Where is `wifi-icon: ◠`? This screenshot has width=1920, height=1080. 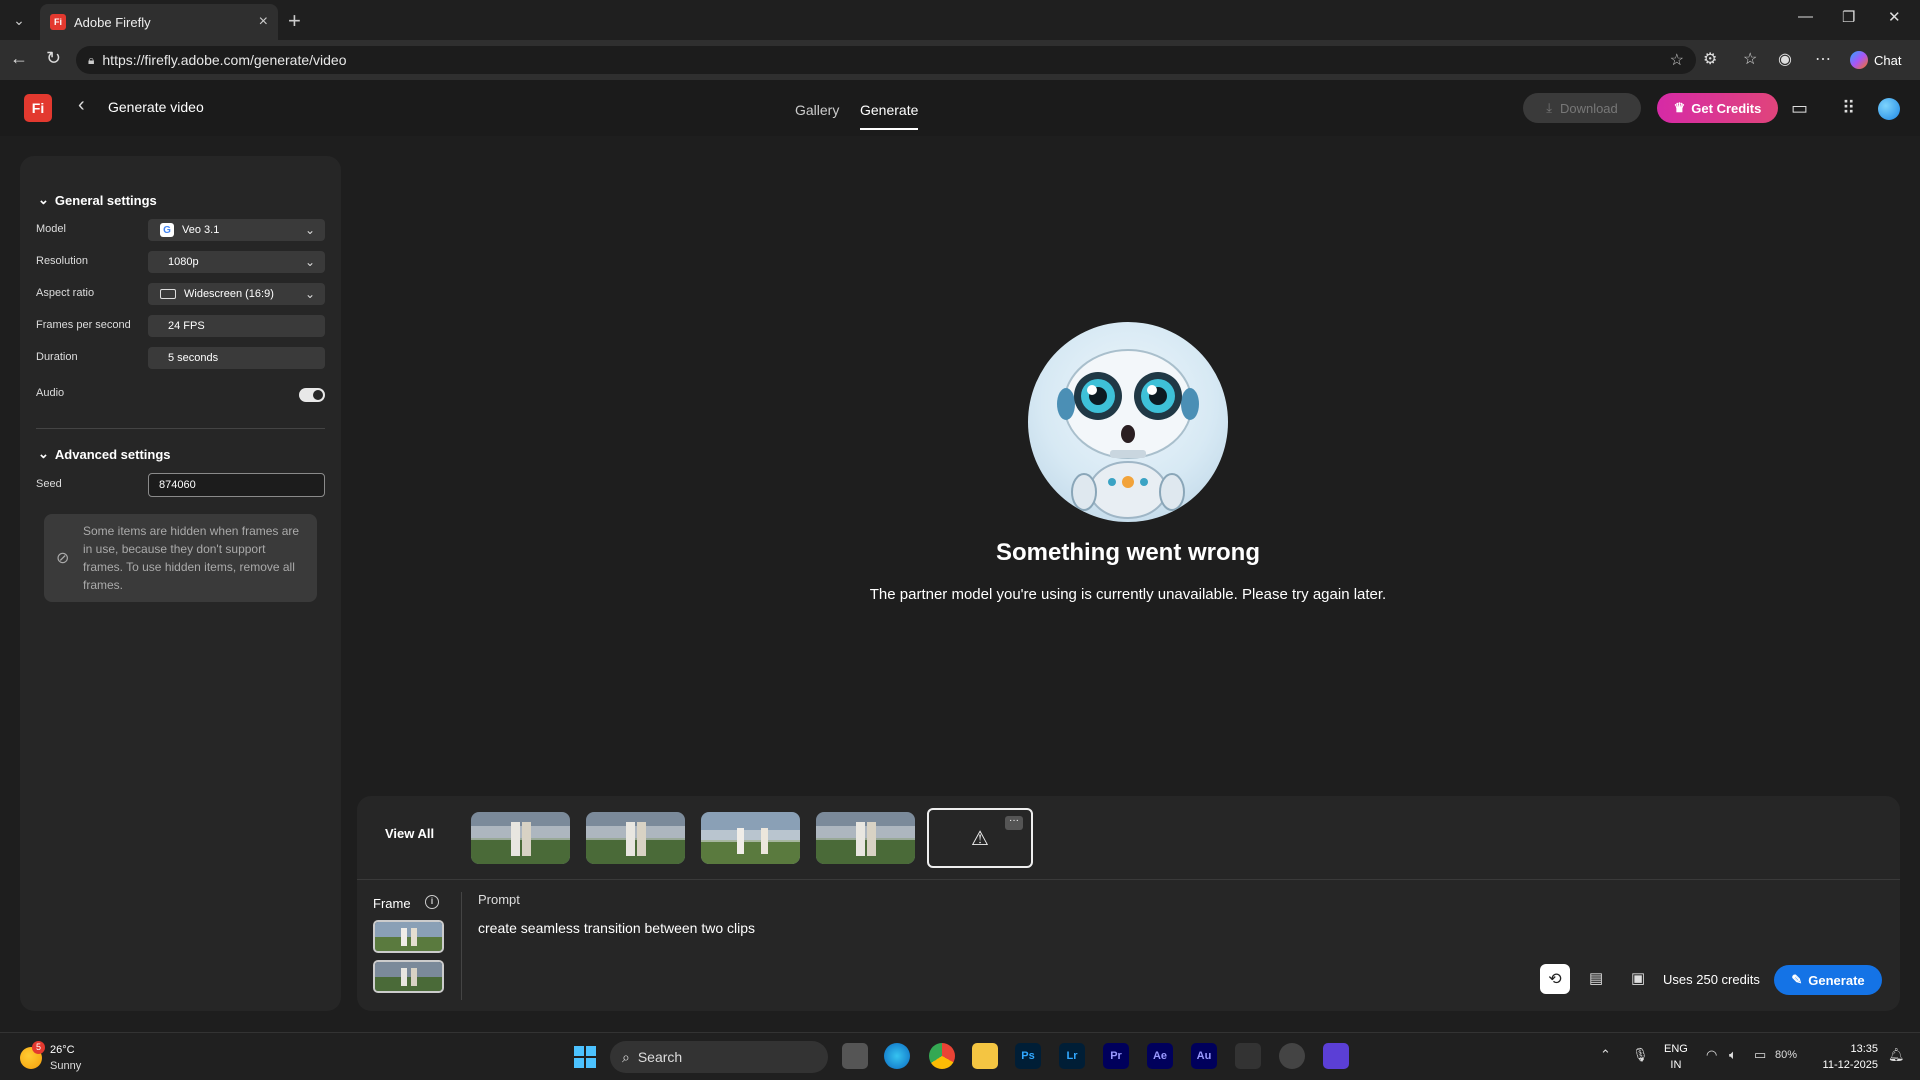 wifi-icon: ◠ is located at coordinates (1711, 1055).